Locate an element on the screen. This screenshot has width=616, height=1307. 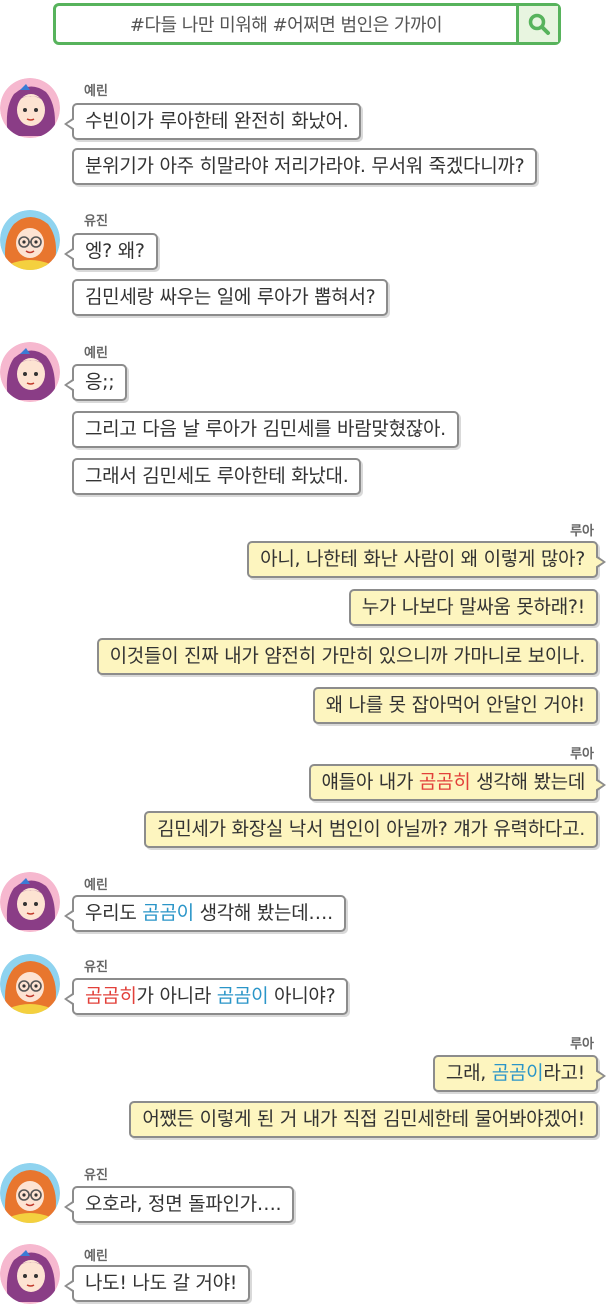
message-text: 어쨌든 이렇게 된 거 내가 직접 김민세한테 물어봐야겠어! is located at coordinates (363, 1119).